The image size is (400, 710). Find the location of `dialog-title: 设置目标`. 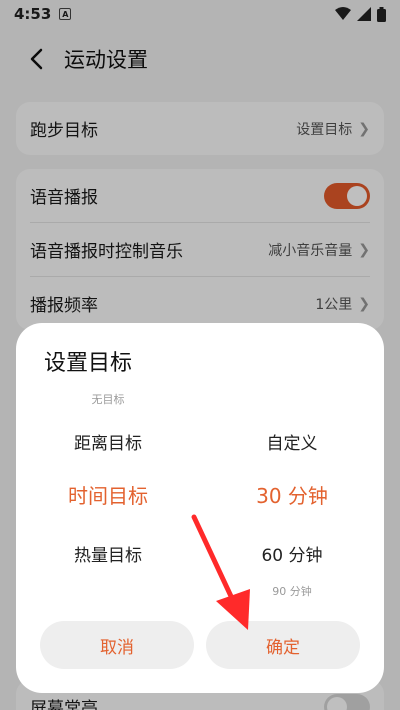

dialog-title: 设置目标 is located at coordinates (88, 363).